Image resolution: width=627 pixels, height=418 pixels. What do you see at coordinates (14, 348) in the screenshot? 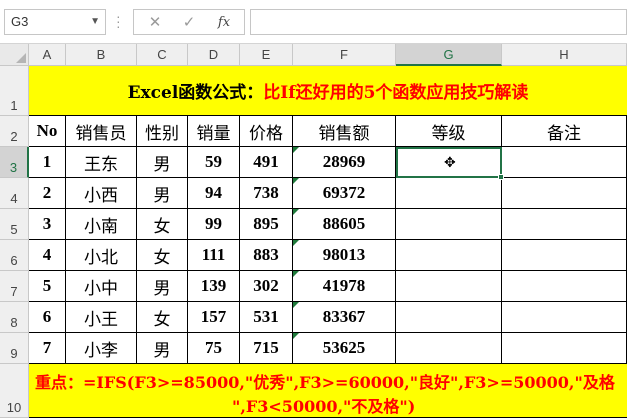
I see `row-header-9: 9` at bounding box center [14, 348].